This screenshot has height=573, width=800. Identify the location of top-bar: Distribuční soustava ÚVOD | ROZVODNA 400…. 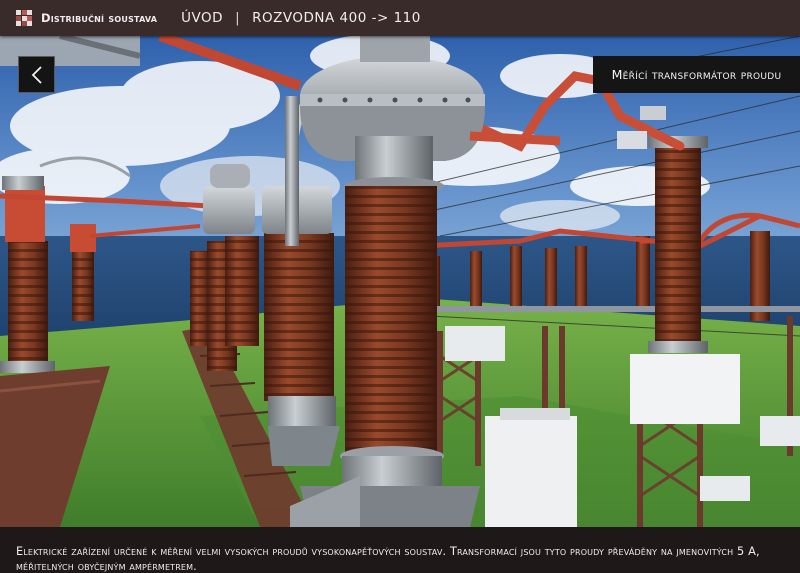
(400, 18).